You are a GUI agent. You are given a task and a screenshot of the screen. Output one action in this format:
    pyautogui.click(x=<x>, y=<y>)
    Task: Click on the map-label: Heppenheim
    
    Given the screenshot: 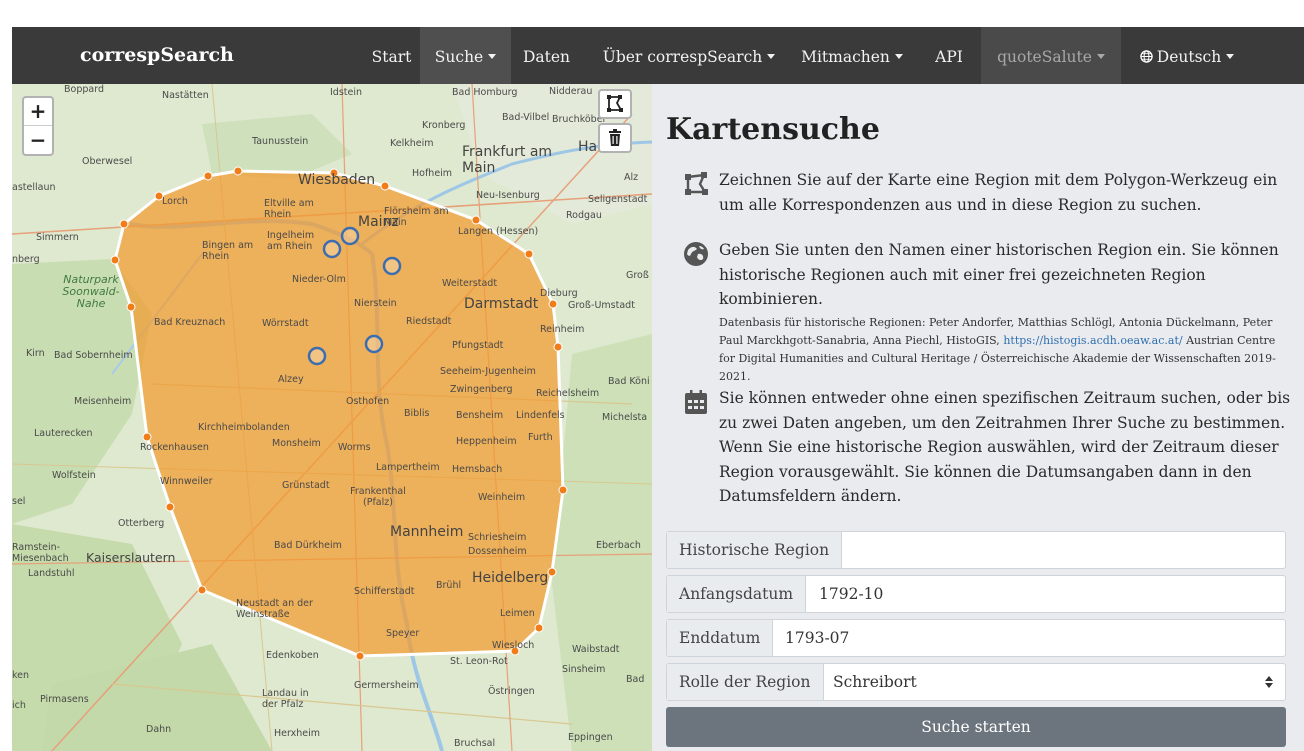 What is the action you would take?
    pyautogui.click(x=486, y=441)
    